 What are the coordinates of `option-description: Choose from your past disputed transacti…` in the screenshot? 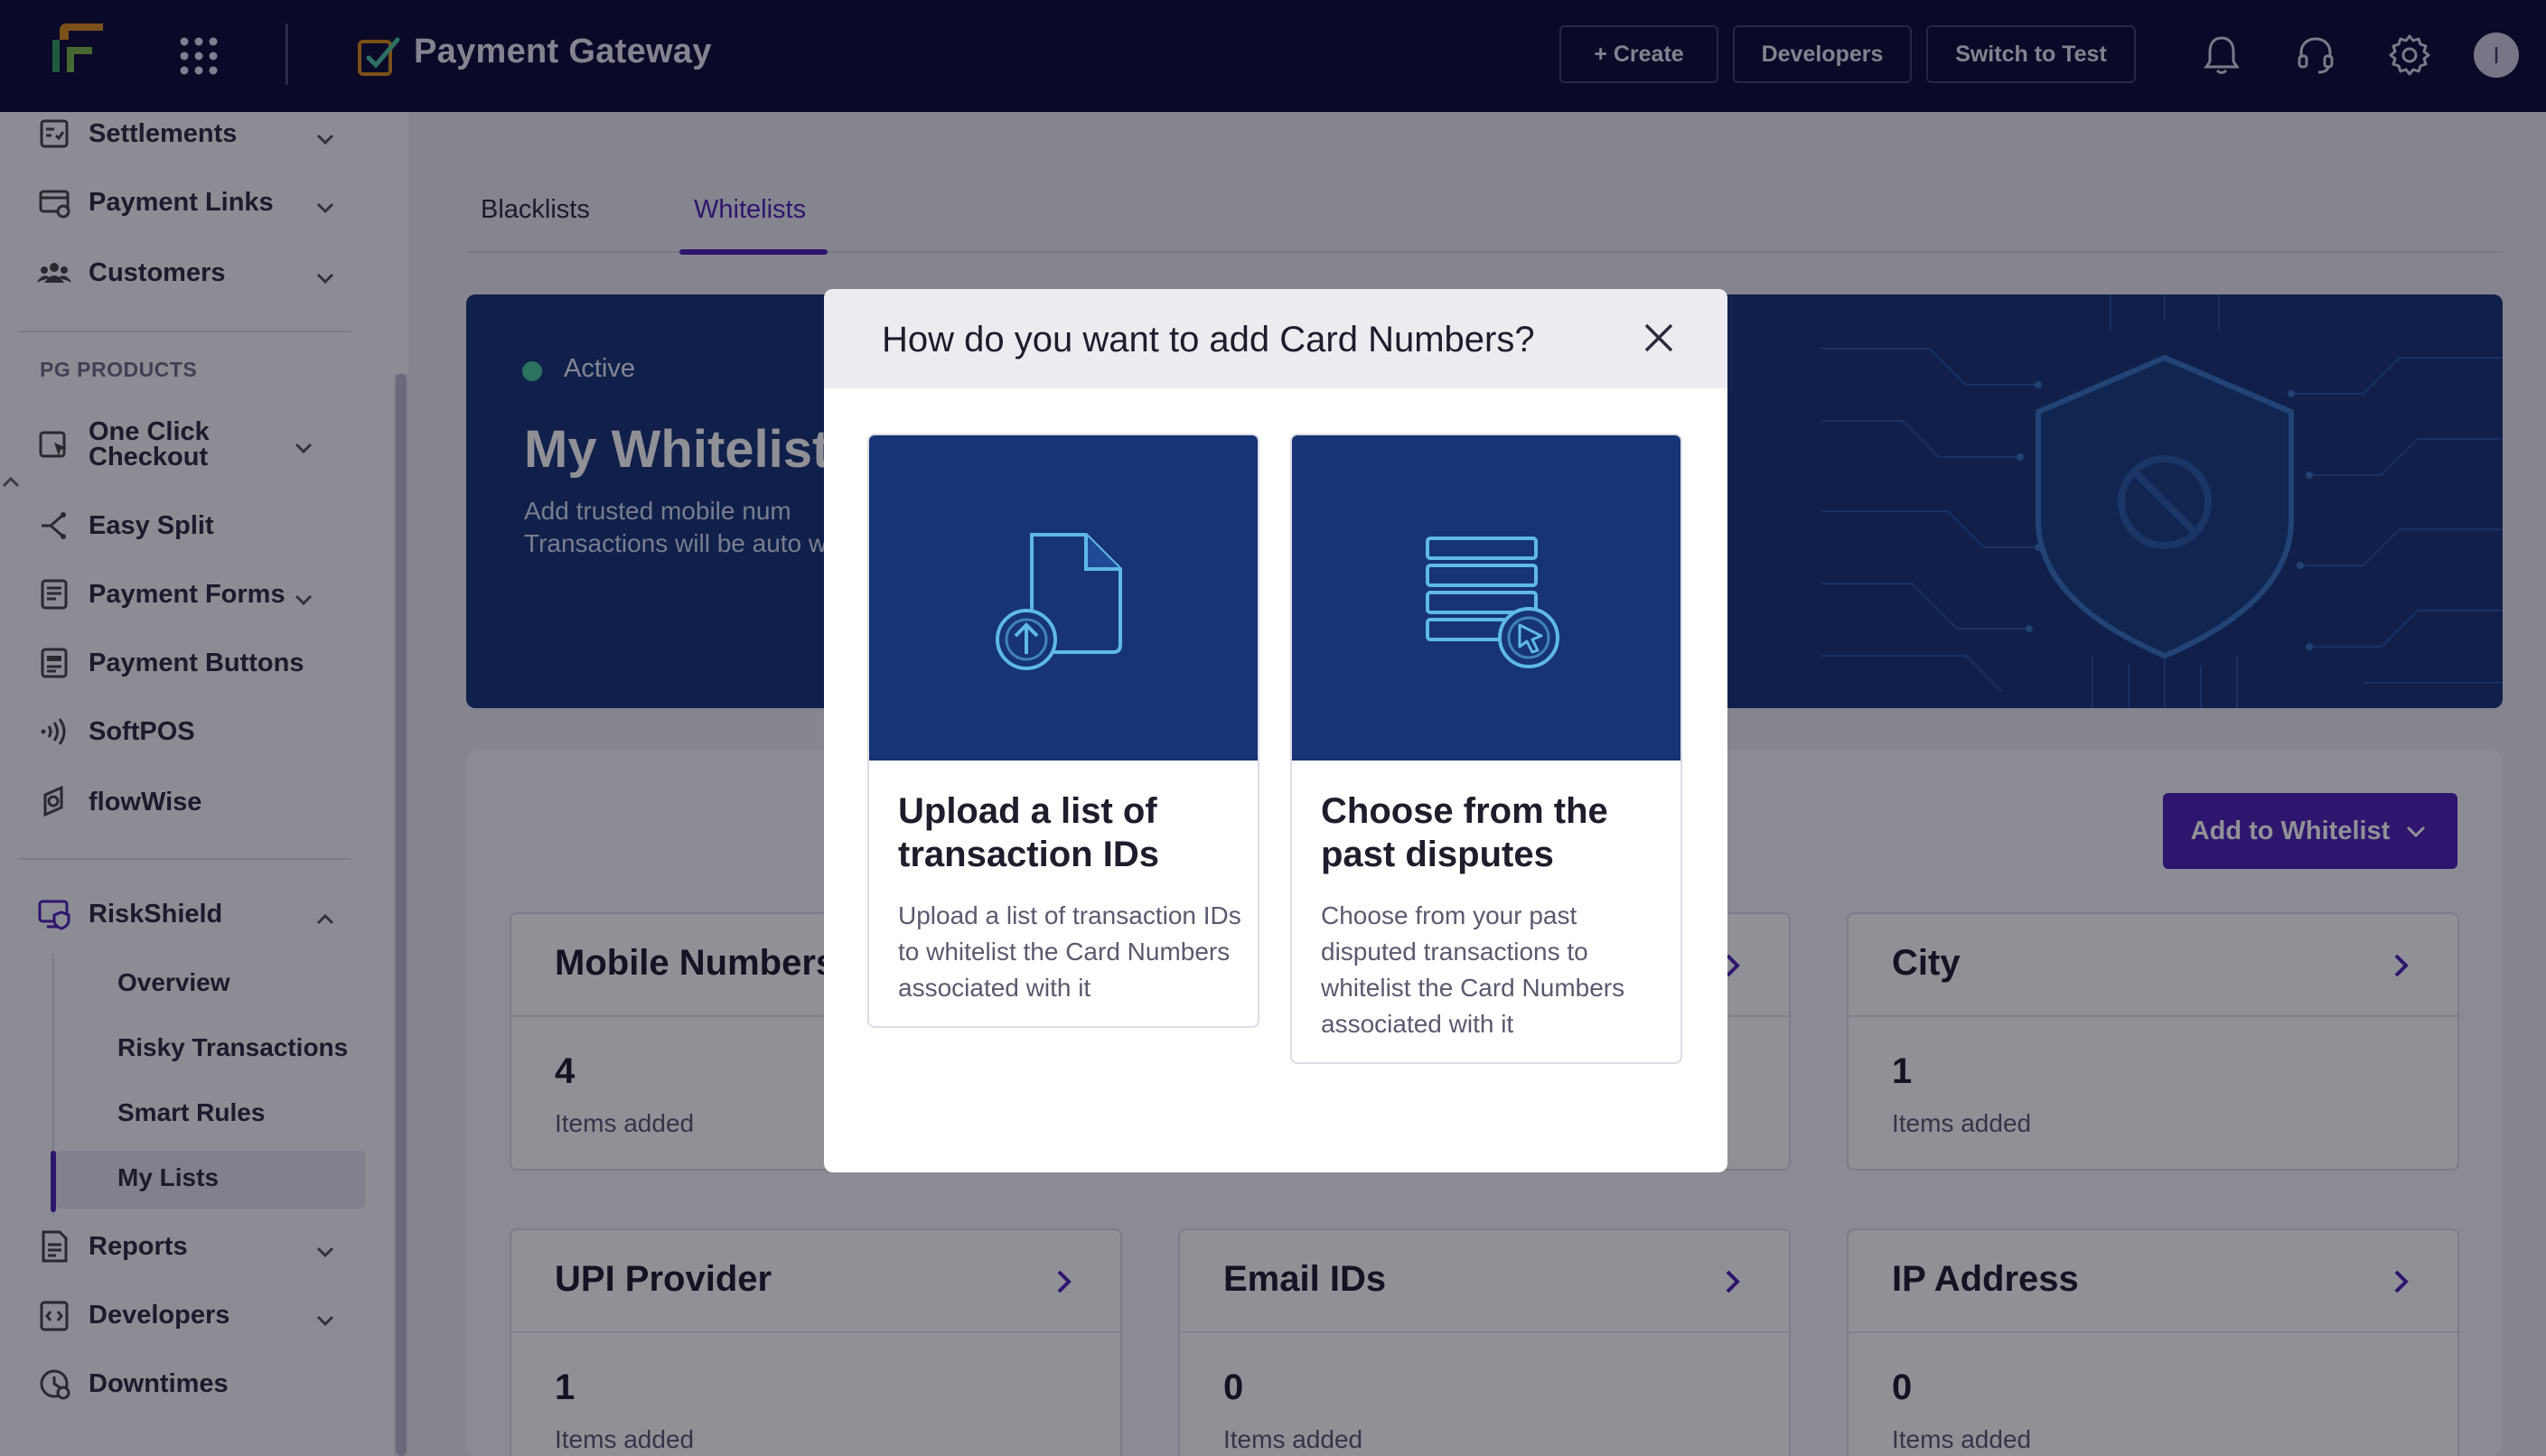 It's located at (1473, 969).